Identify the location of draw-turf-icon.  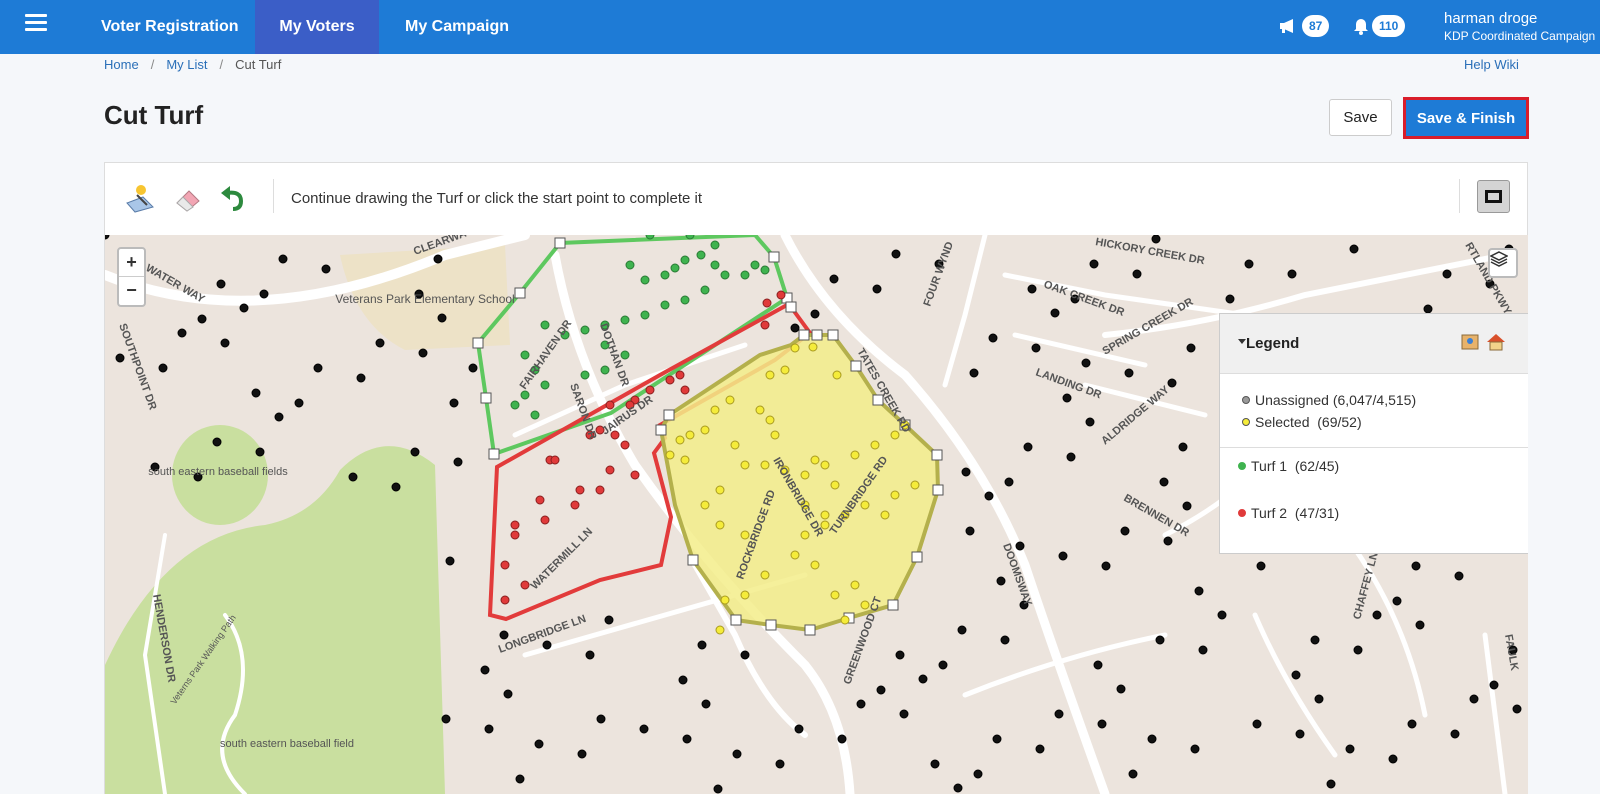
(140, 198).